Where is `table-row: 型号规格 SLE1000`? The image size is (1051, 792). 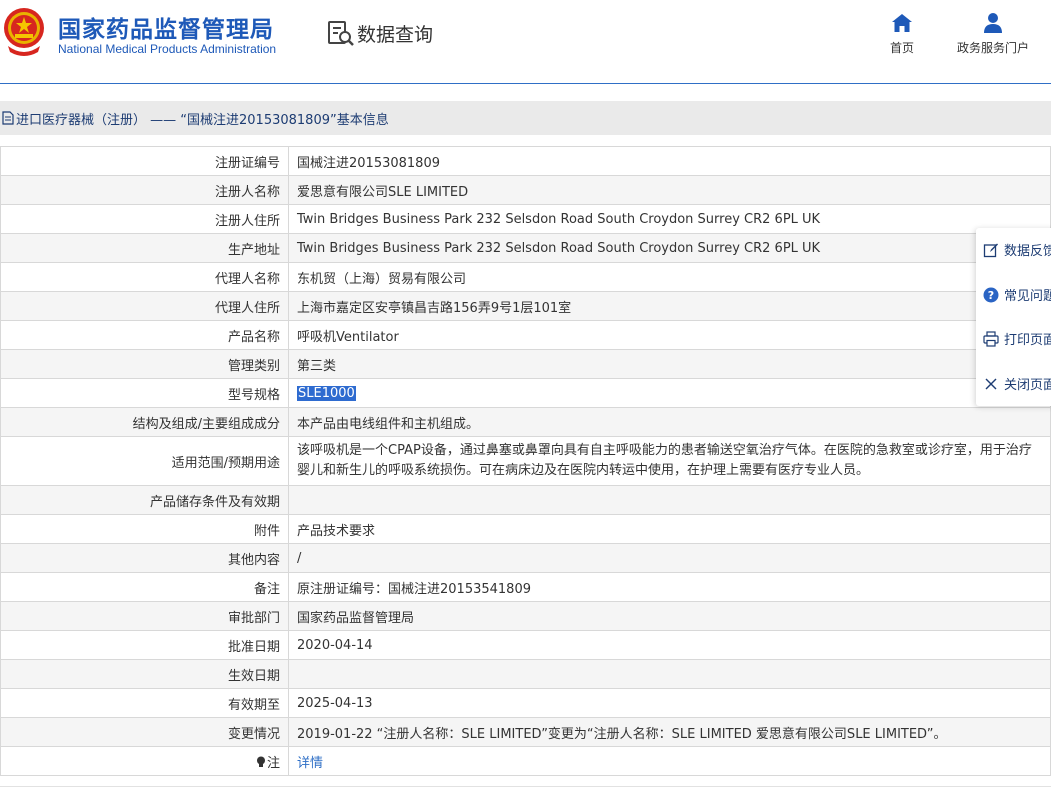
table-row: 型号规格 SLE1000 is located at coordinates (525, 393).